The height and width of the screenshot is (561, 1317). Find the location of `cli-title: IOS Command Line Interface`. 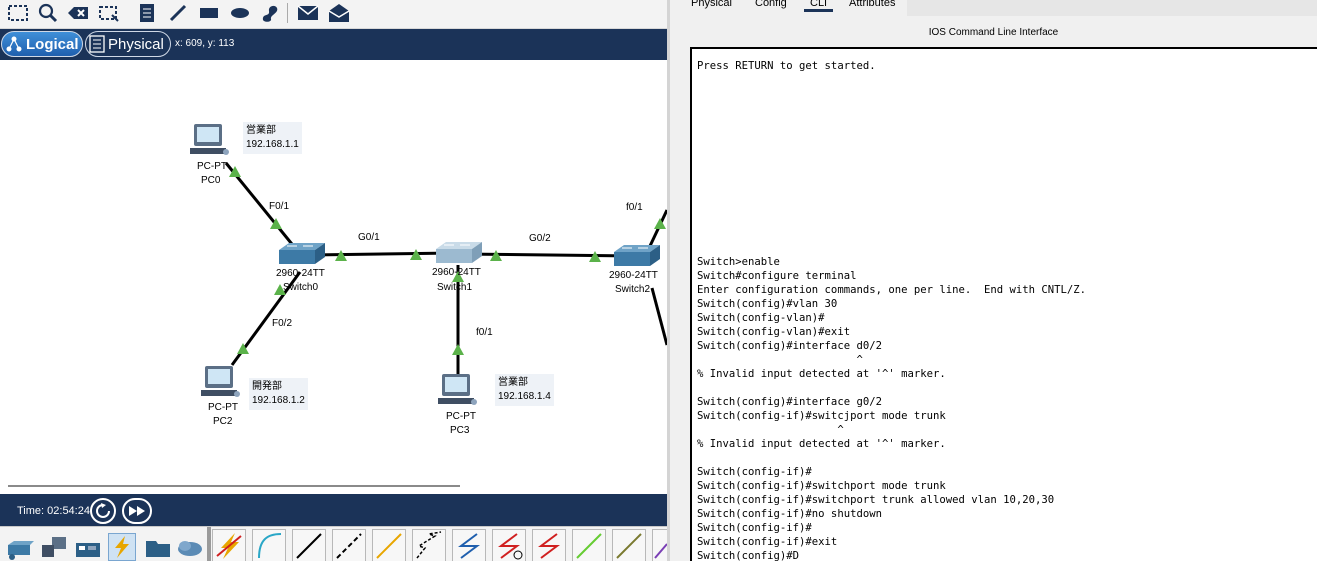

cli-title: IOS Command Line Interface is located at coordinates (993, 32).